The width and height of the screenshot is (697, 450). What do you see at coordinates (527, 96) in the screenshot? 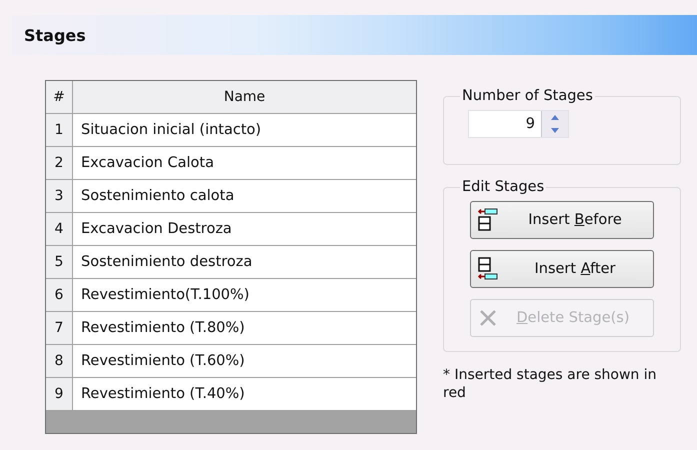
I see `group-title: Number of Stages` at bounding box center [527, 96].